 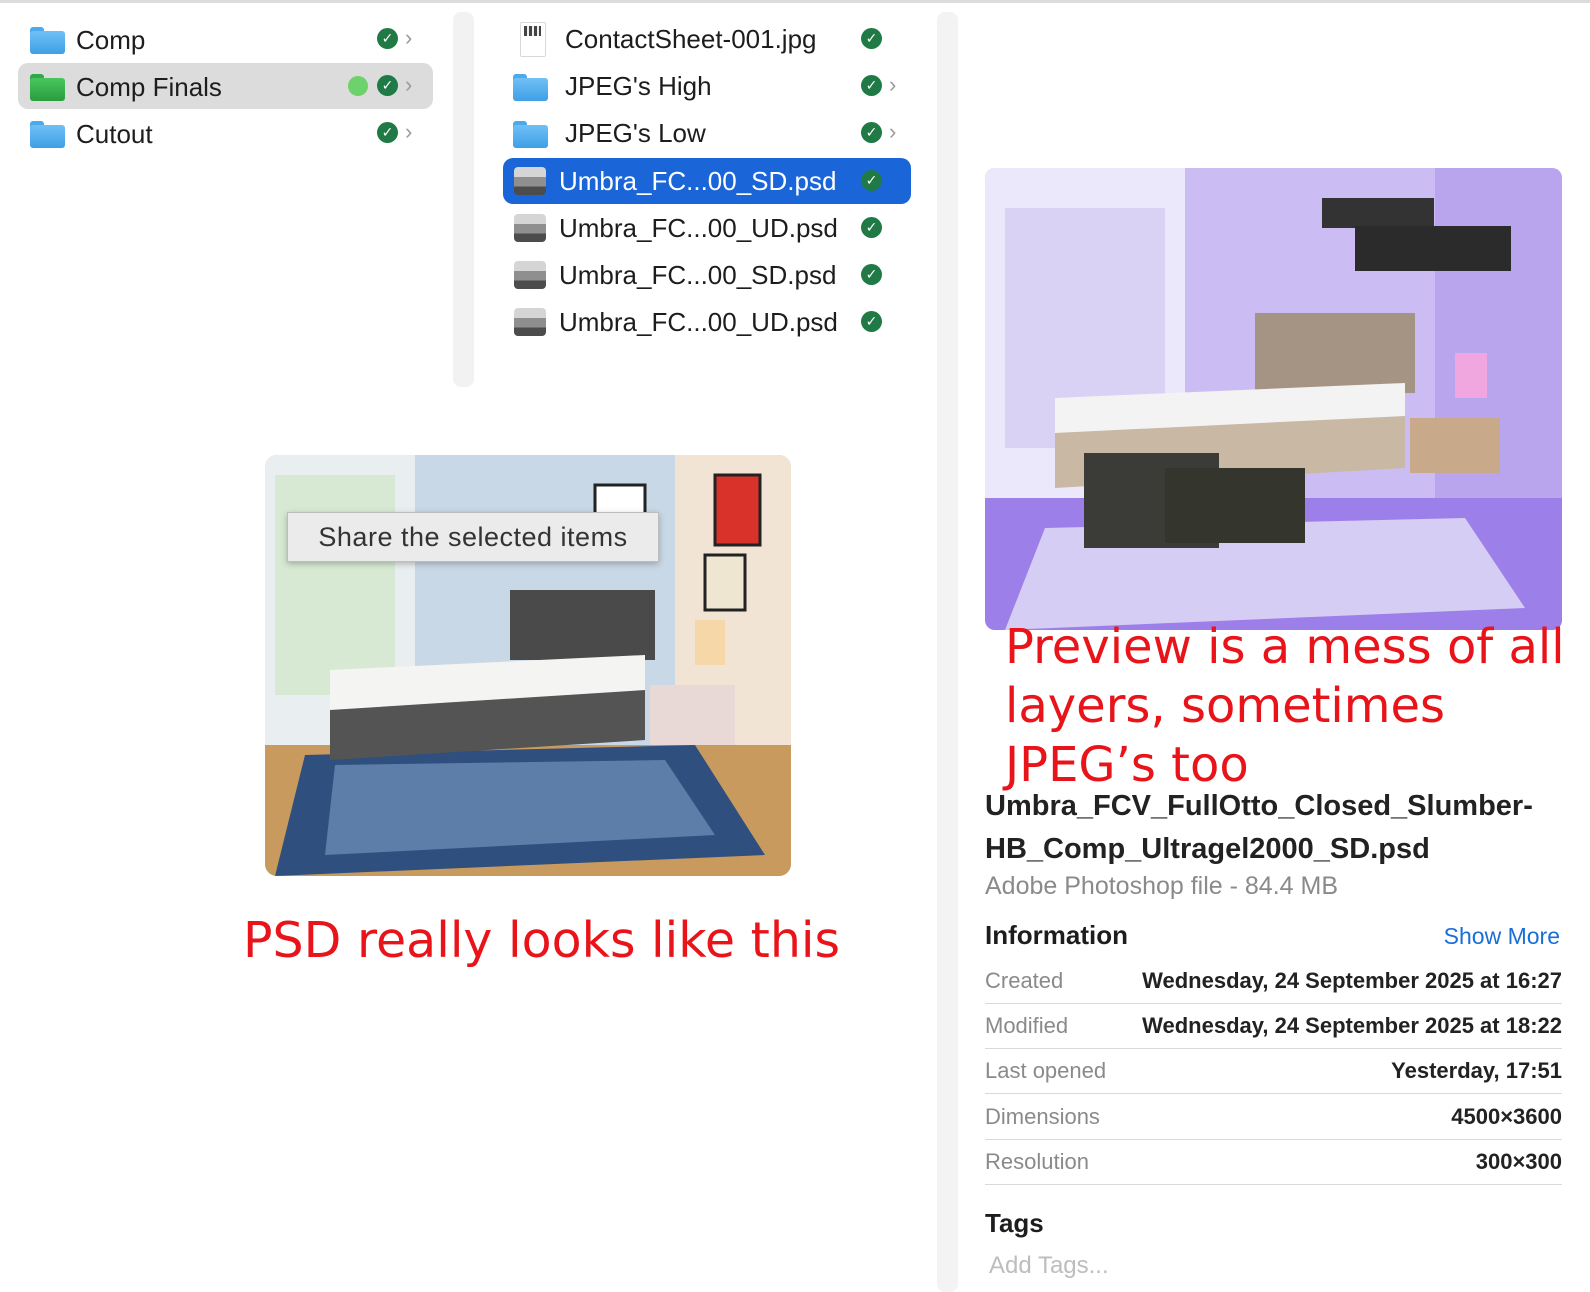 I want to click on jpg-file-icon, so click(x=533, y=39).